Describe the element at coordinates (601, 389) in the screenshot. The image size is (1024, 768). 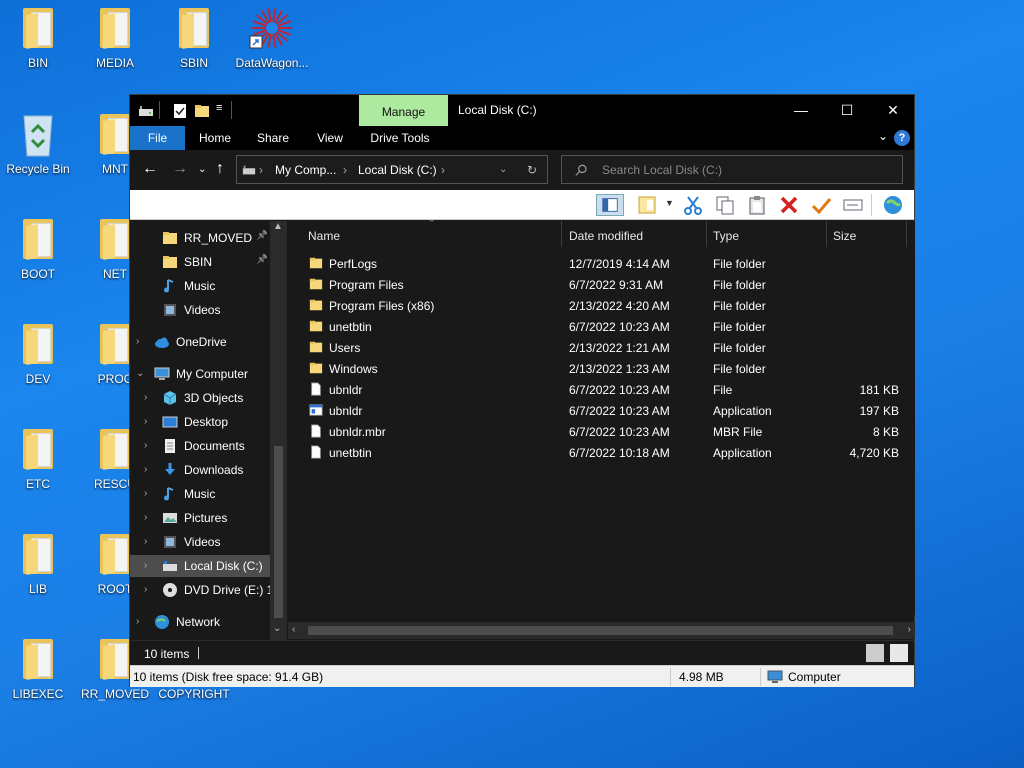
I see `file-row: ubnldr 6/7/2022 10:23 AM File 181 KB` at that location.